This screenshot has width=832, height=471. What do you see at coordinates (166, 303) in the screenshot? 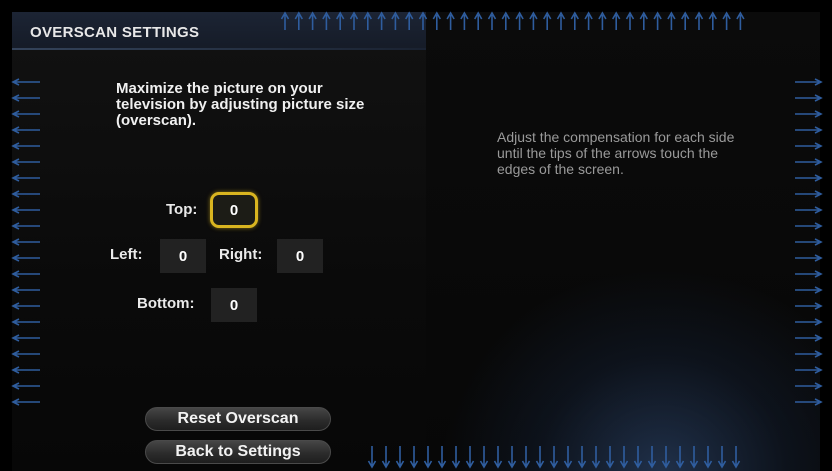
I see `bottom-label: Bottom:` at bounding box center [166, 303].